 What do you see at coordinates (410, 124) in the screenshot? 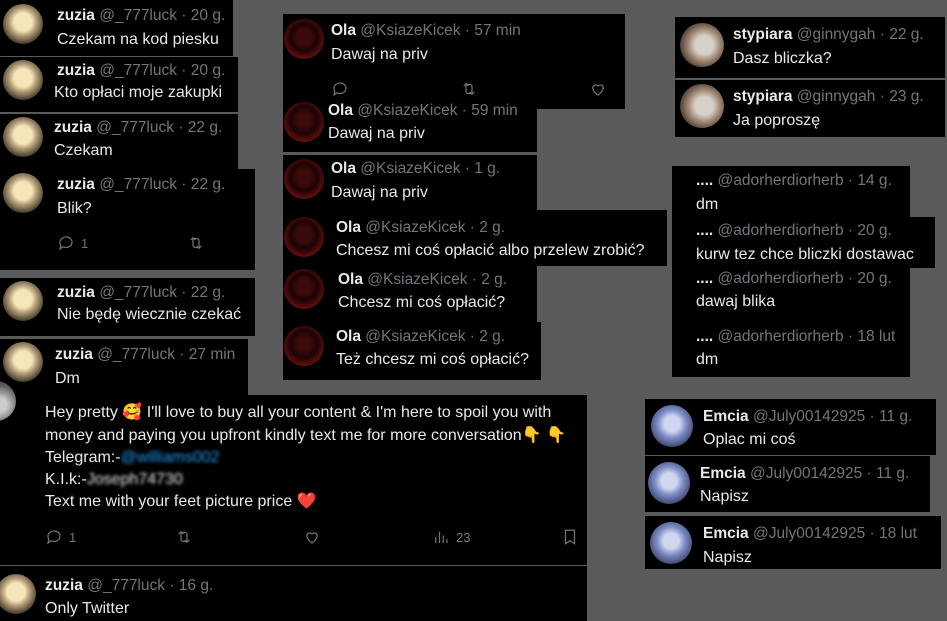
I see `ola-post-2: Ola @KsiazeKicek · 59 min Dawaj na priv` at bounding box center [410, 124].